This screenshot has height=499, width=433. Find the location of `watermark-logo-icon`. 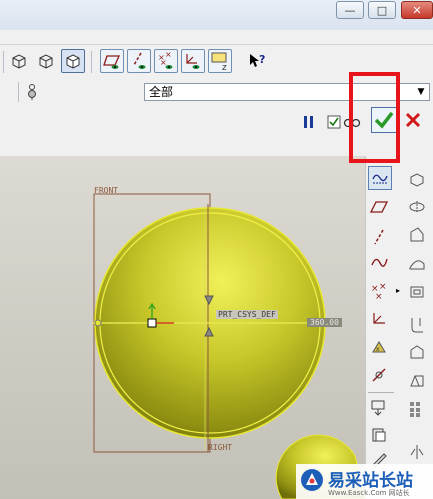

watermark-logo-icon is located at coordinates (312, 480).